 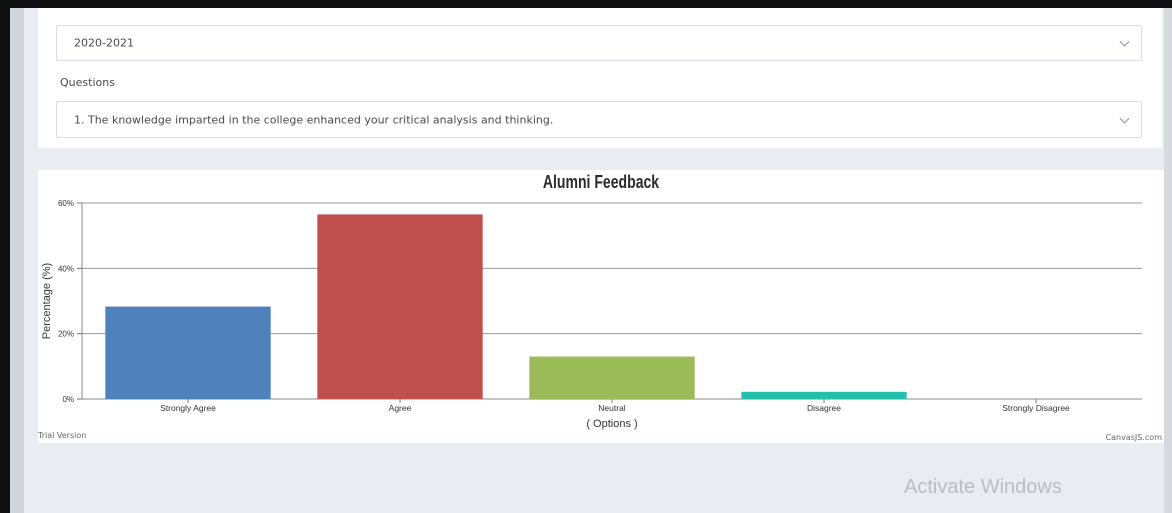 I want to click on x-tick-label: Disagree, so click(x=824, y=408).